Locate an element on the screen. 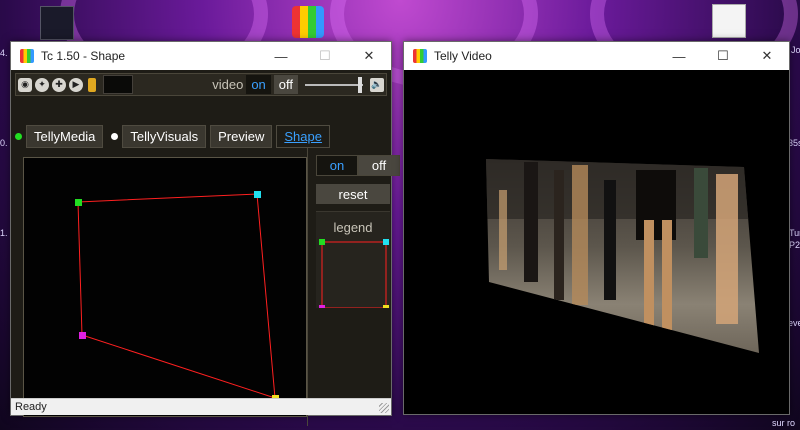 This screenshot has height=430, width=800. close-button: ✕ is located at coordinates (369, 56).